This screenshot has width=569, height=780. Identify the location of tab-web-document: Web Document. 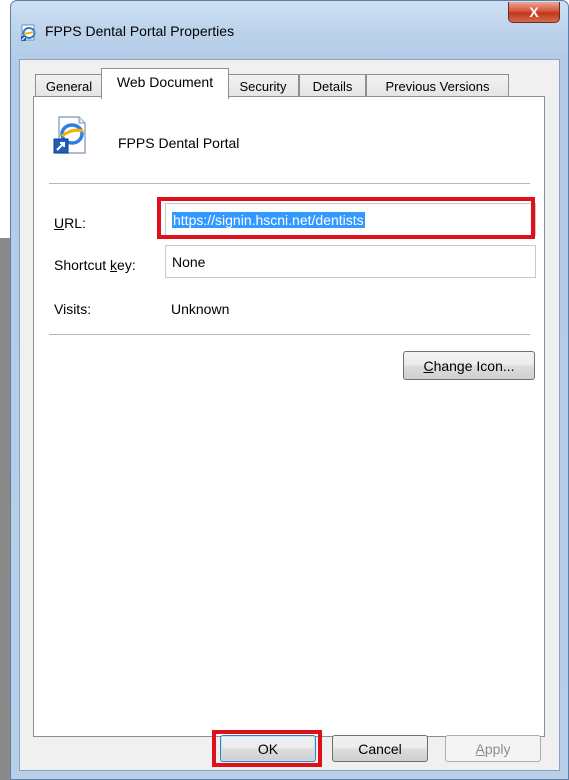
(165, 83).